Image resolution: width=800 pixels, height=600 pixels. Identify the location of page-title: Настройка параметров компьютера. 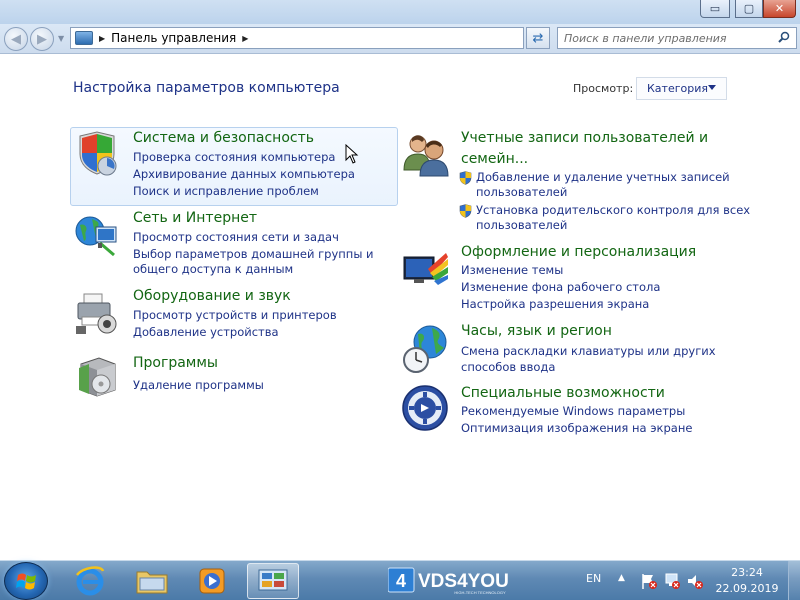
(206, 88).